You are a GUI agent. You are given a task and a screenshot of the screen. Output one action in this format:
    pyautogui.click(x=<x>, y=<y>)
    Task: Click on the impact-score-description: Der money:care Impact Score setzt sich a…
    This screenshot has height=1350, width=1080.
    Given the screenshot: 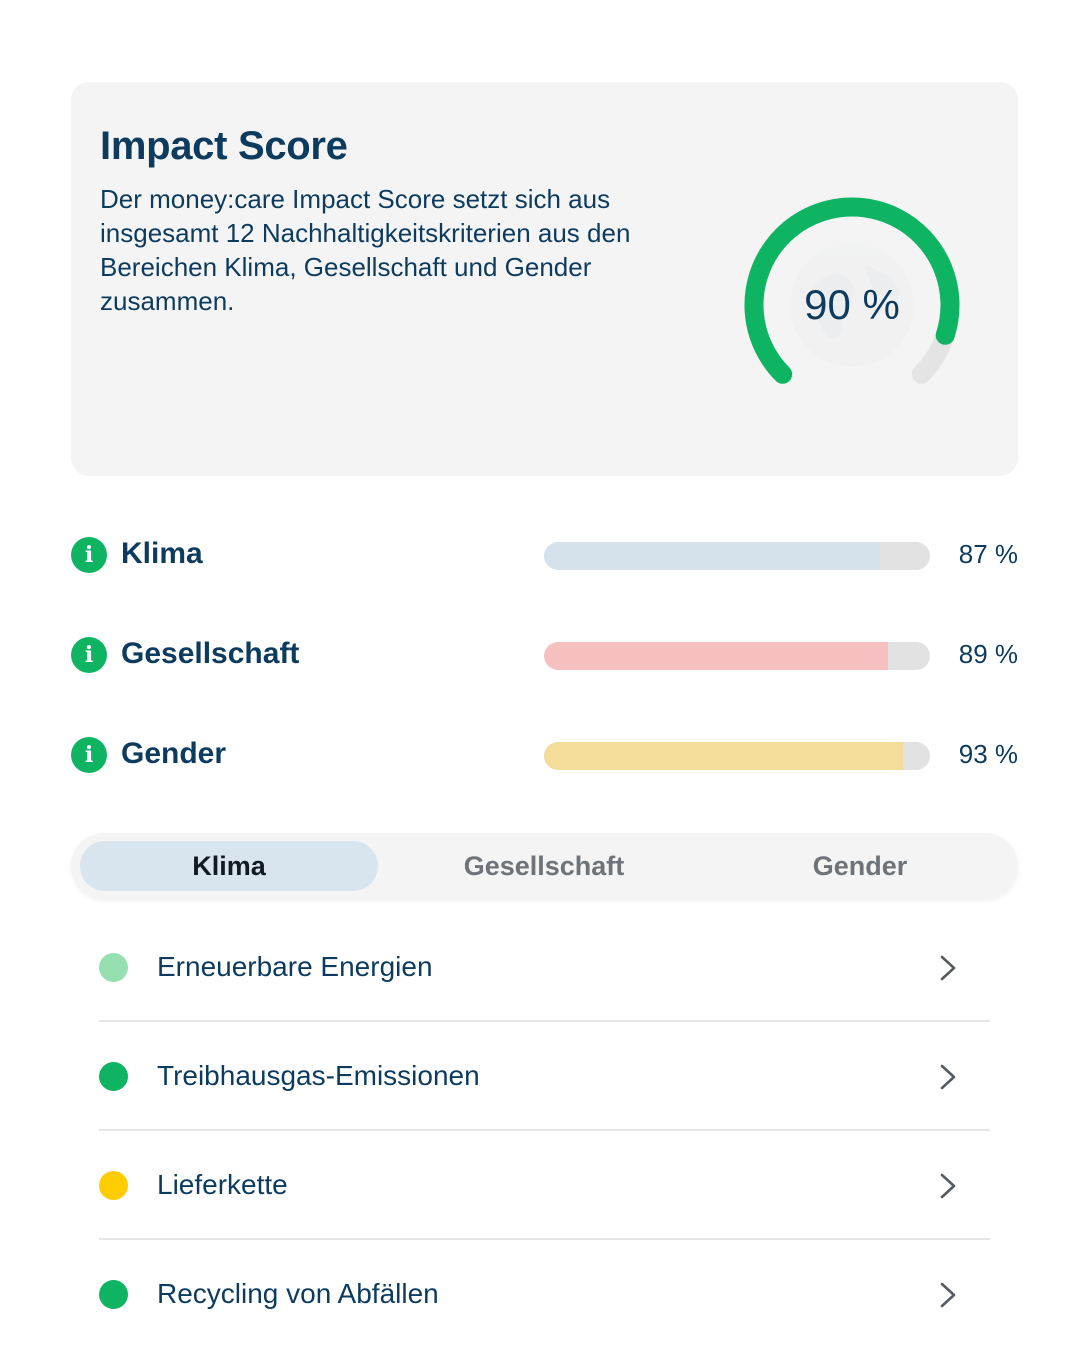 What is the action you would take?
    pyautogui.click(x=365, y=250)
    